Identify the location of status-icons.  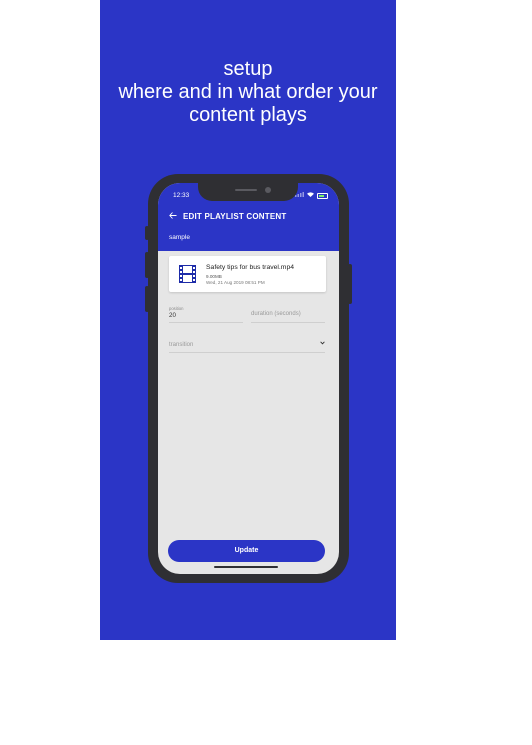
(311, 195).